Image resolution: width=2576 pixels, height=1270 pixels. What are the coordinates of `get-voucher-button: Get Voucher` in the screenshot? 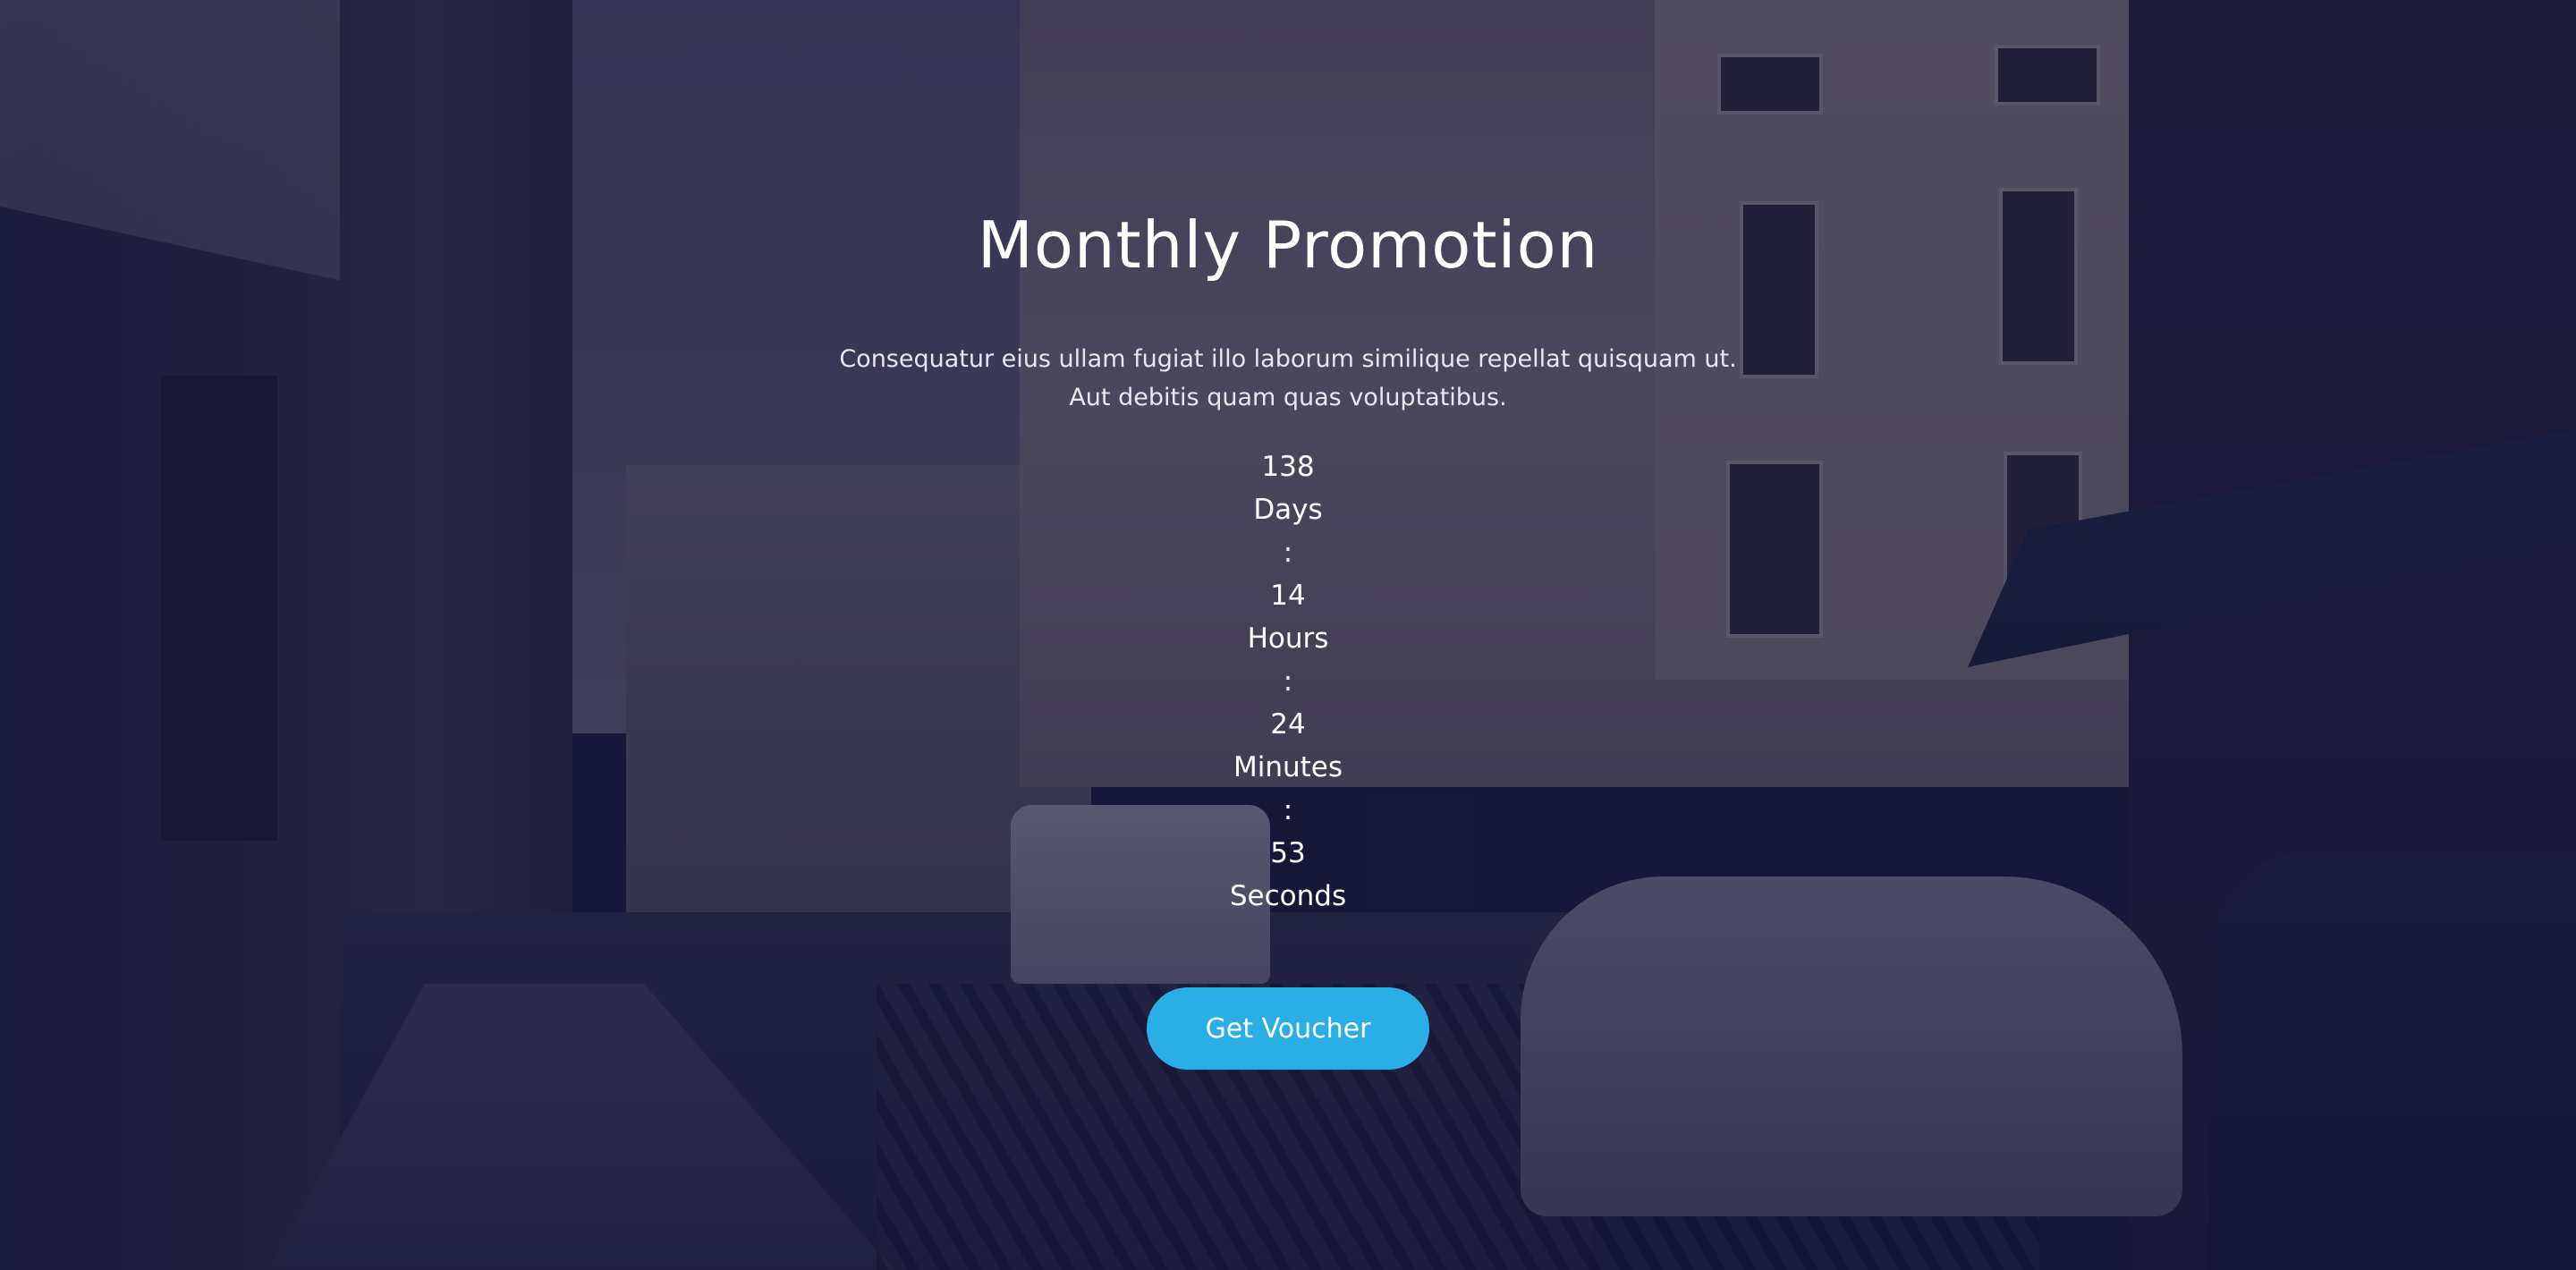 It's located at (1288, 1028).